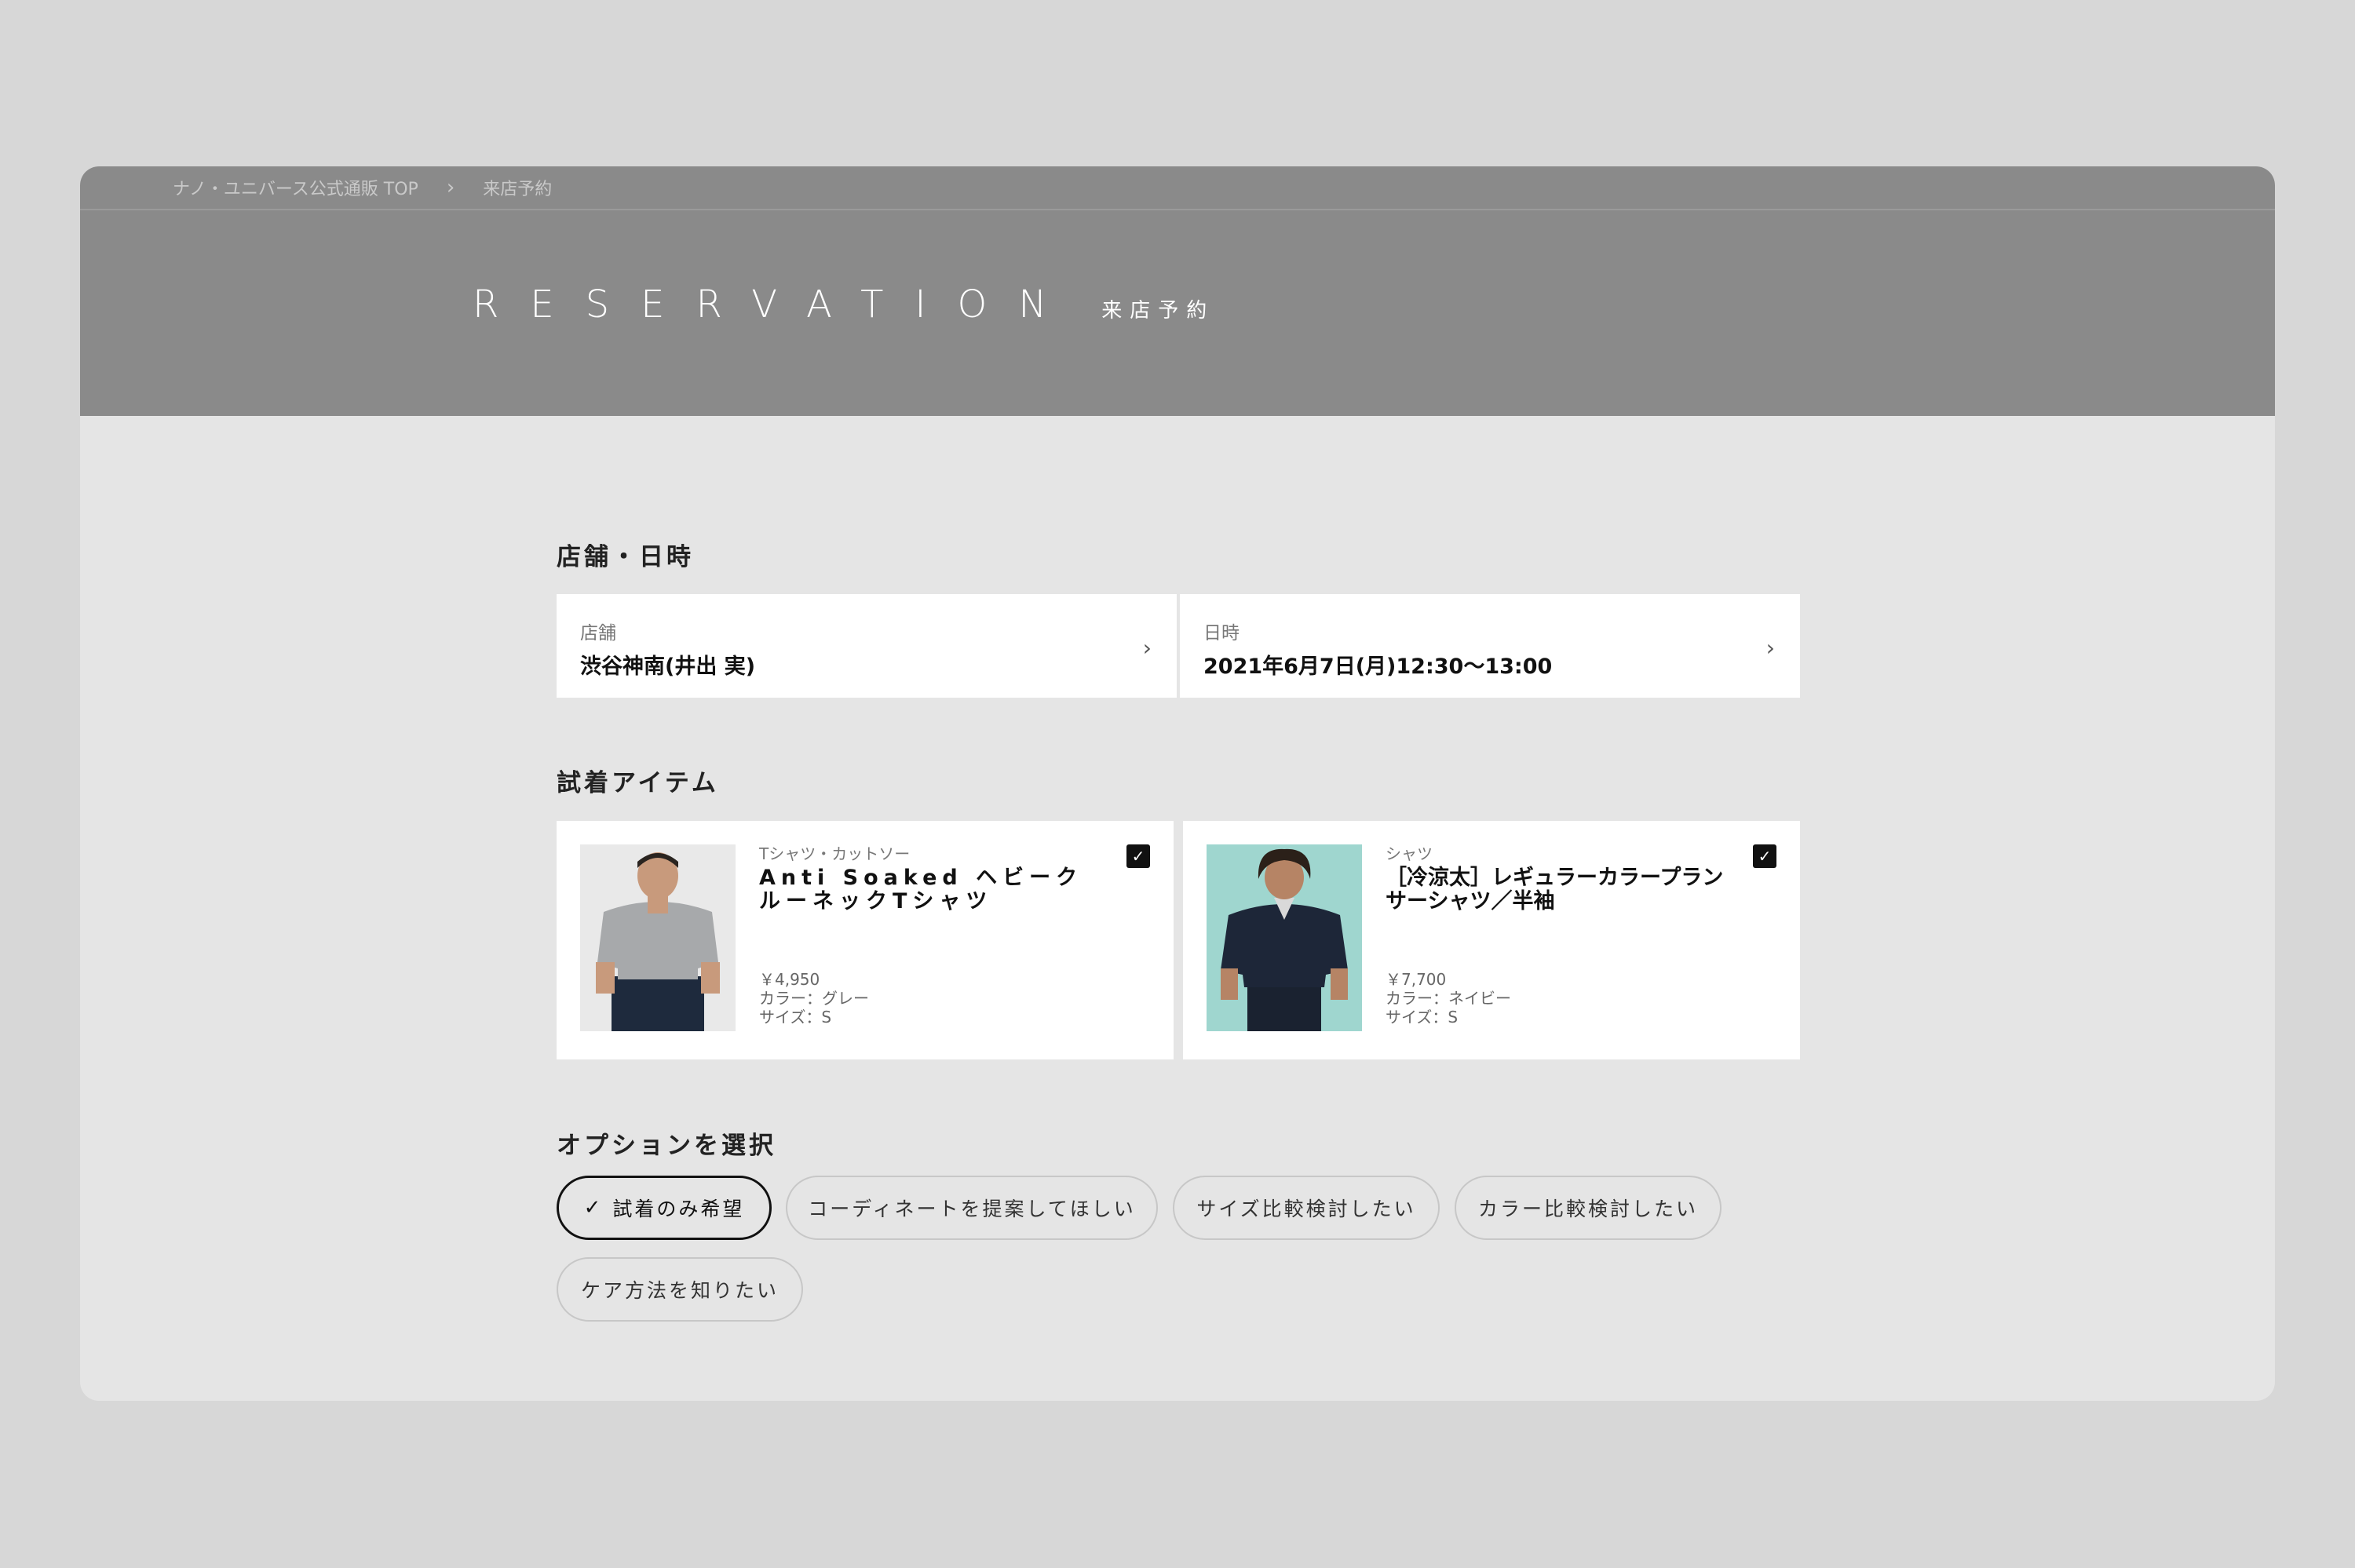 The width and height of the screenshot is (2355, 1568). I want to click on item-color: カラー：ネイビー, so click(1448, 998).